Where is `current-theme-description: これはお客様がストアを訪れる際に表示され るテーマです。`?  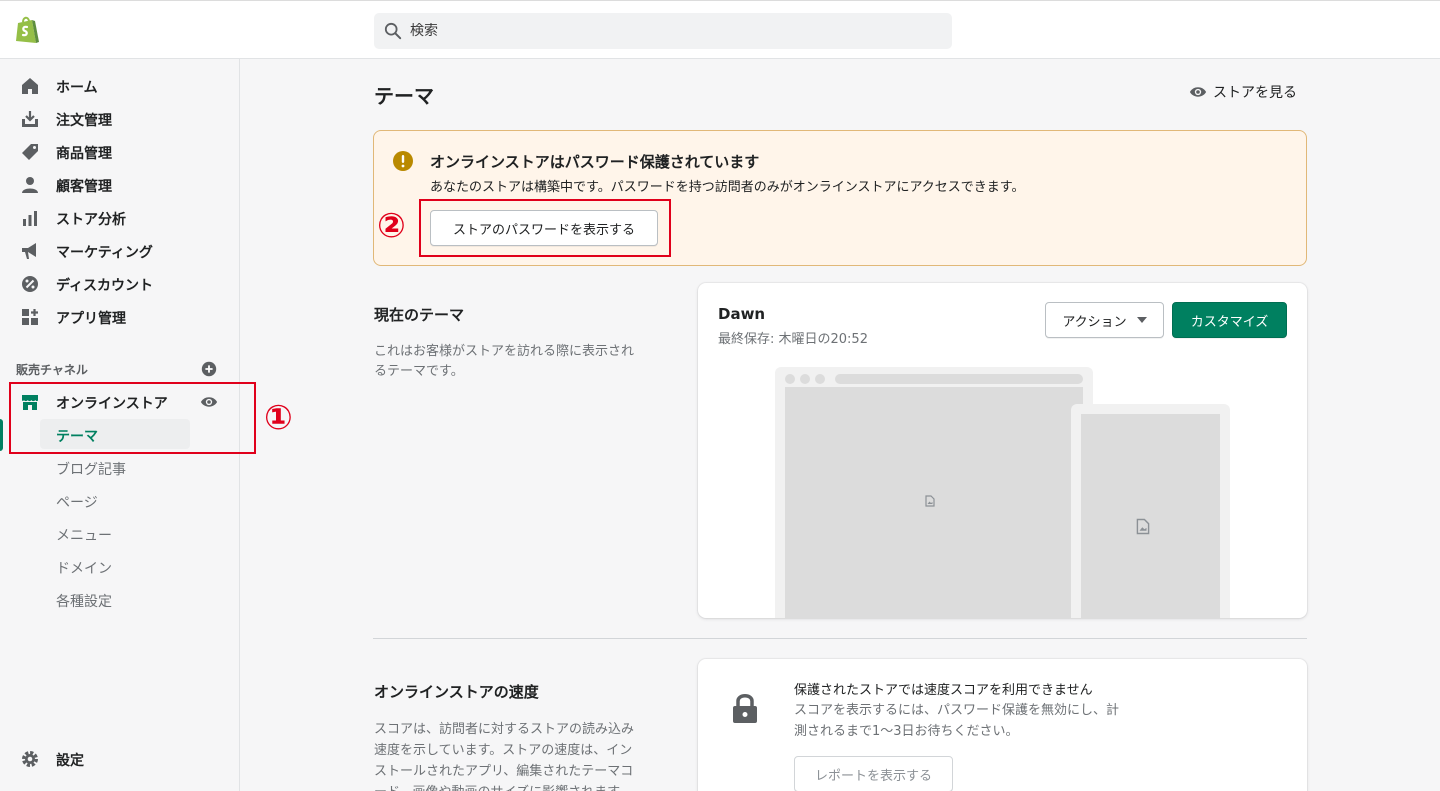 current-theme-description: これはお客様がストアを訪れる際に表示され るテーマです。 is located at coordinates (504, 362).